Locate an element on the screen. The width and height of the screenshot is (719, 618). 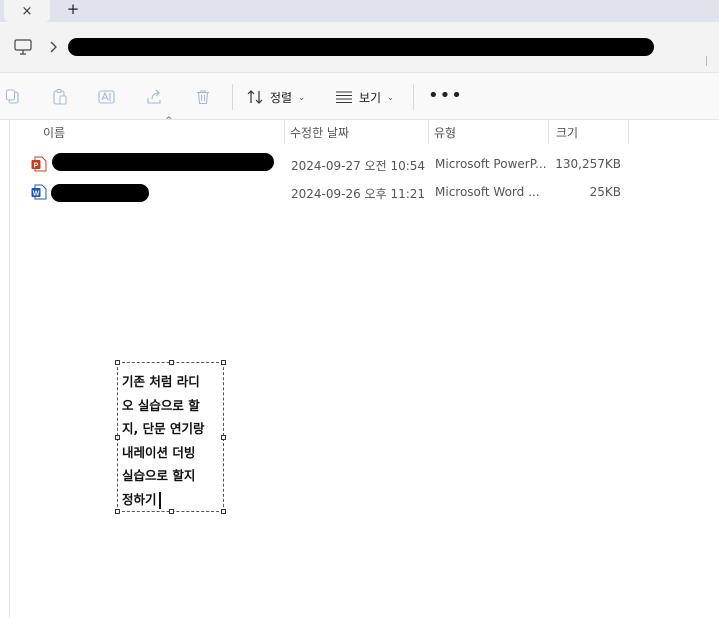
tab-close-button: × is located at coordinates (27, 11).